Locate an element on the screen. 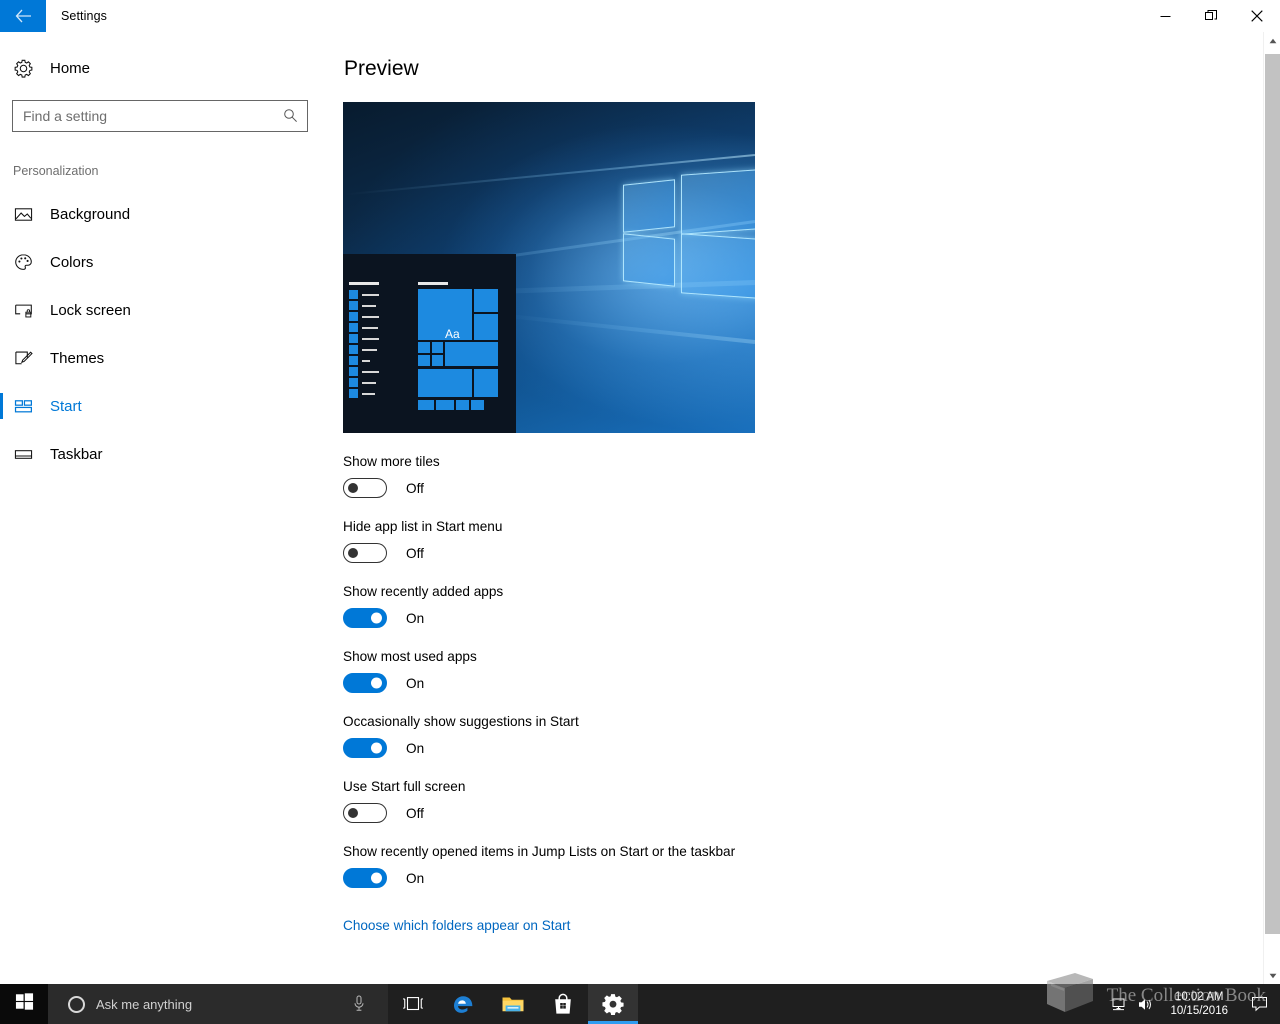 The width and height of the screenshot is (1280, 1024). back-arrow-icon is located at coordinates (23, 16).